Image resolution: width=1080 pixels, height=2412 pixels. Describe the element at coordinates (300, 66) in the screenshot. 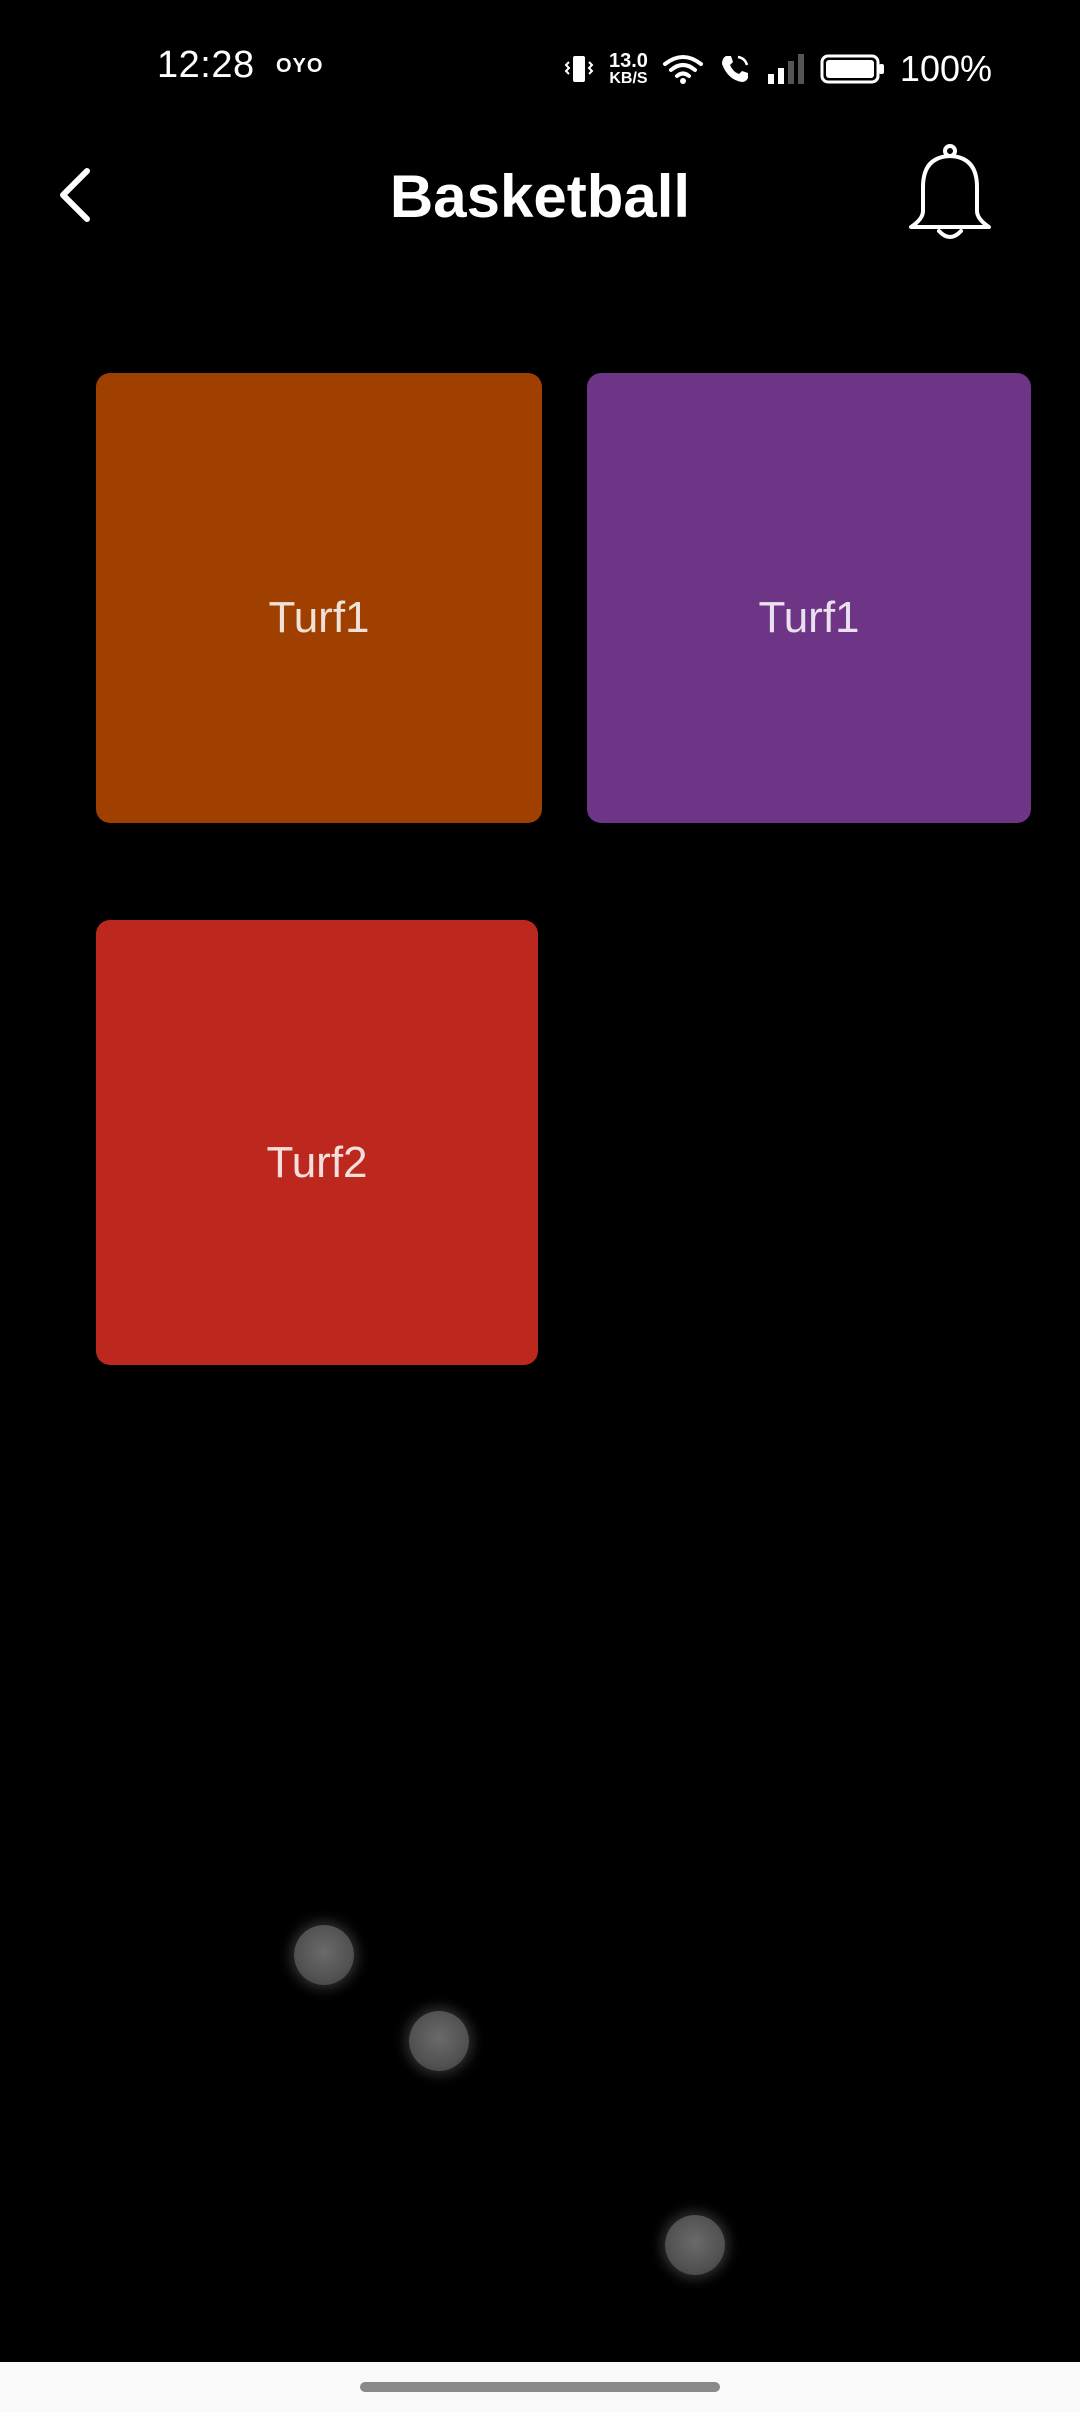

I see `oyo-app-icon: OYO` at that location.